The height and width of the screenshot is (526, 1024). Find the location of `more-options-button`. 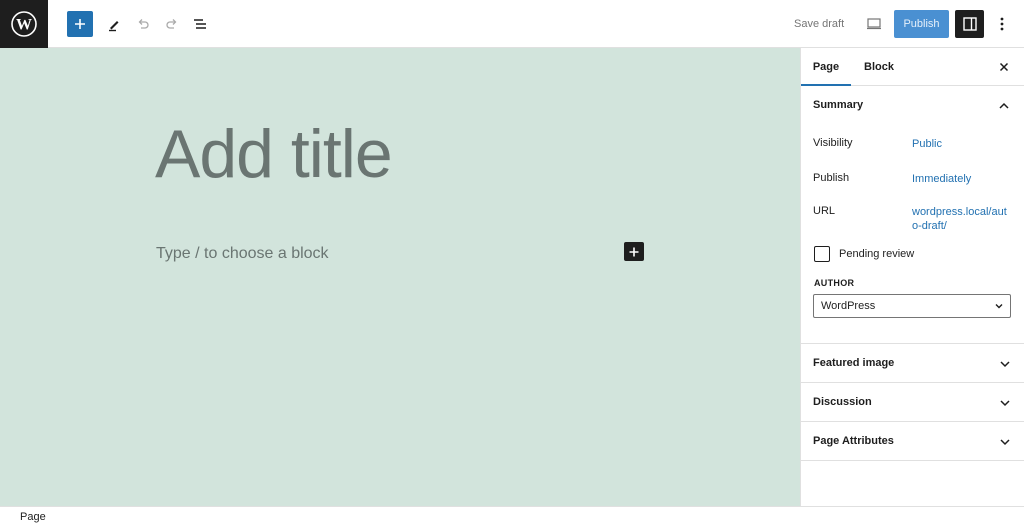

more-options-button is located at coordinates (1002, 24).